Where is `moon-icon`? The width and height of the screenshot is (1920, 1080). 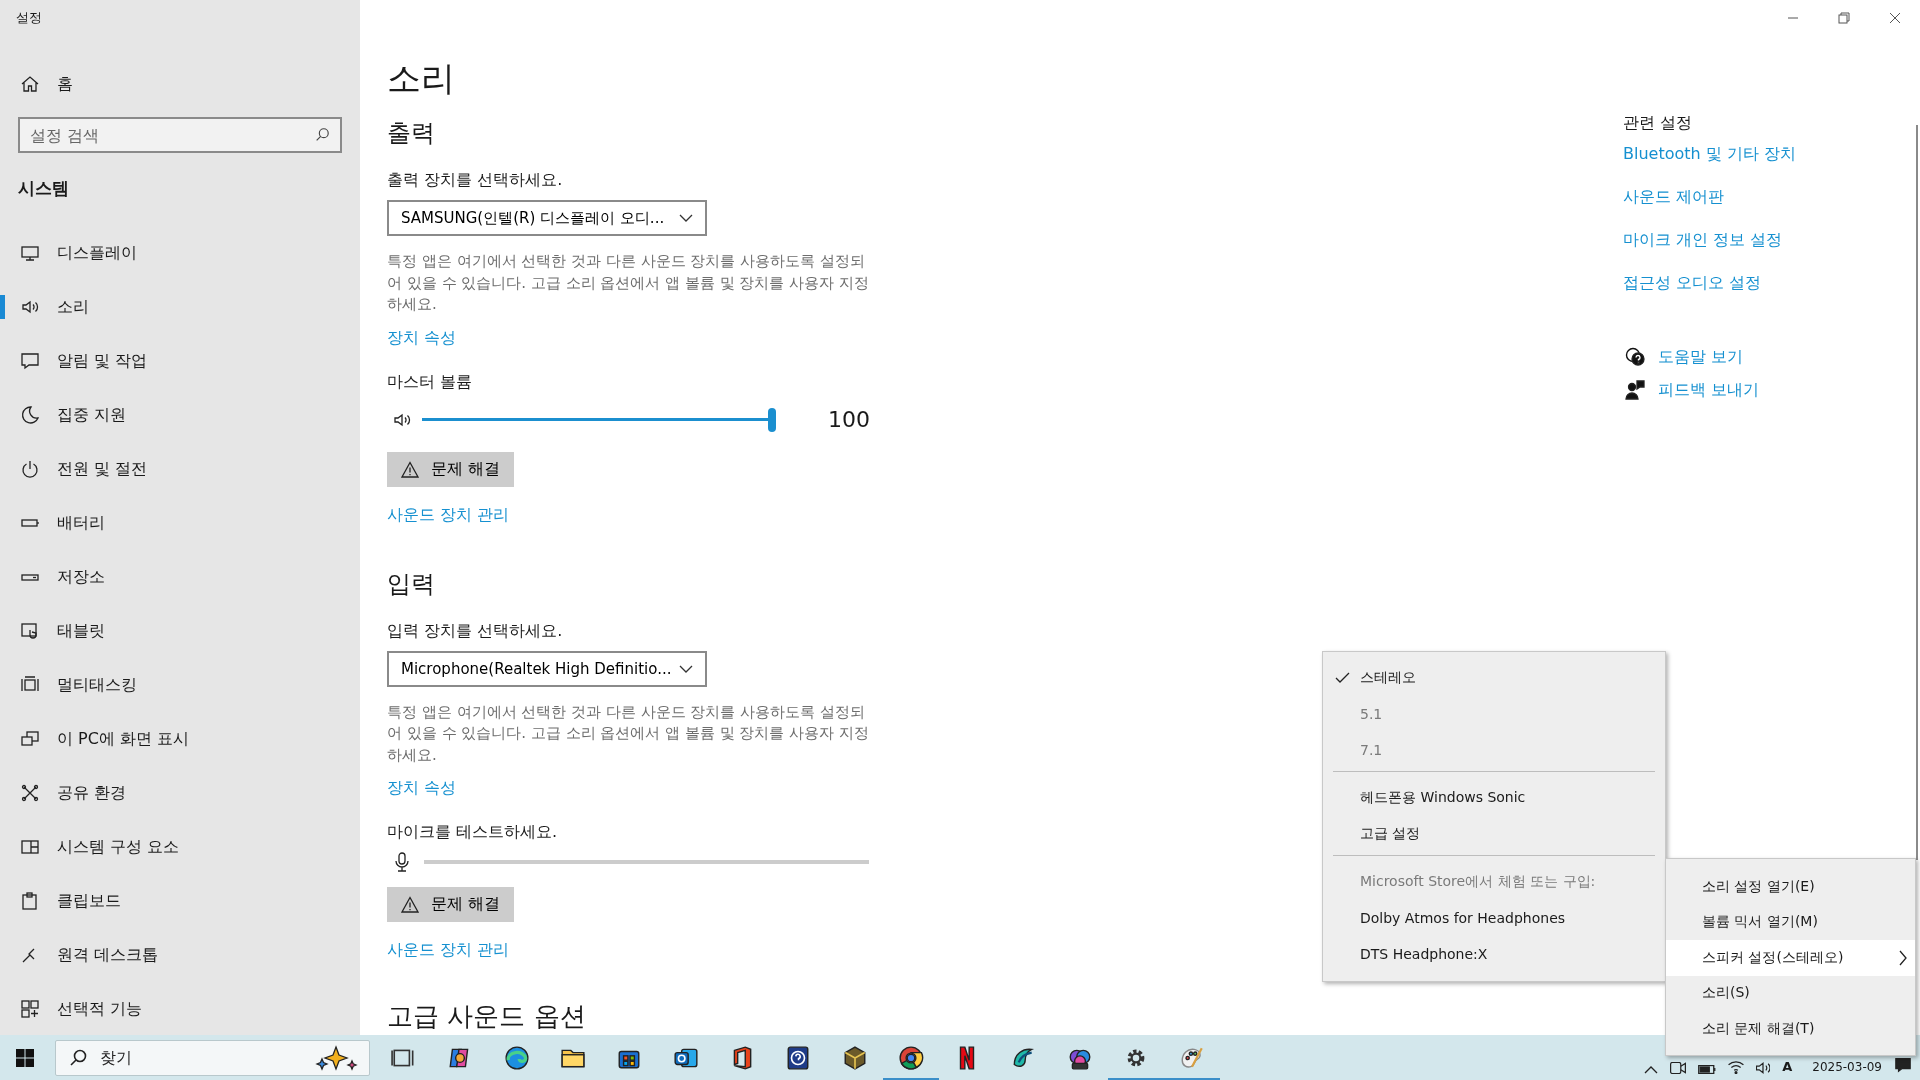 moon-icon is located at coordinates (30, 415).